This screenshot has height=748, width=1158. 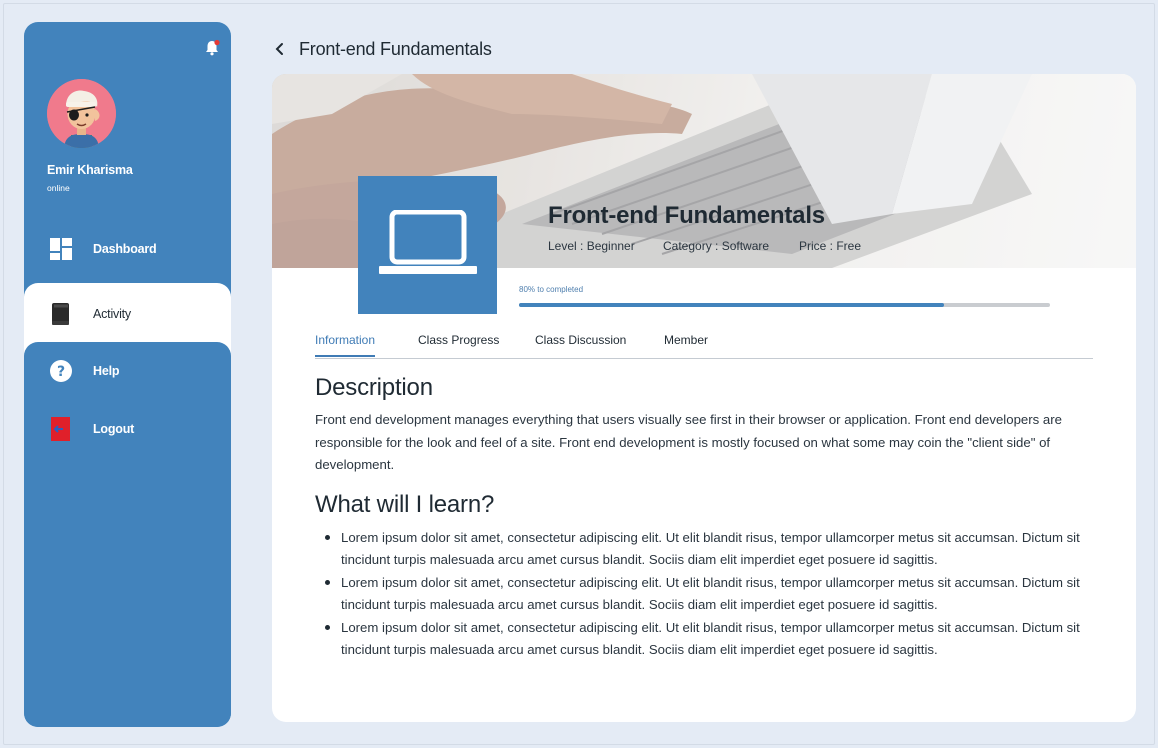 I want to click on avatar, so click(x=81, y=113).